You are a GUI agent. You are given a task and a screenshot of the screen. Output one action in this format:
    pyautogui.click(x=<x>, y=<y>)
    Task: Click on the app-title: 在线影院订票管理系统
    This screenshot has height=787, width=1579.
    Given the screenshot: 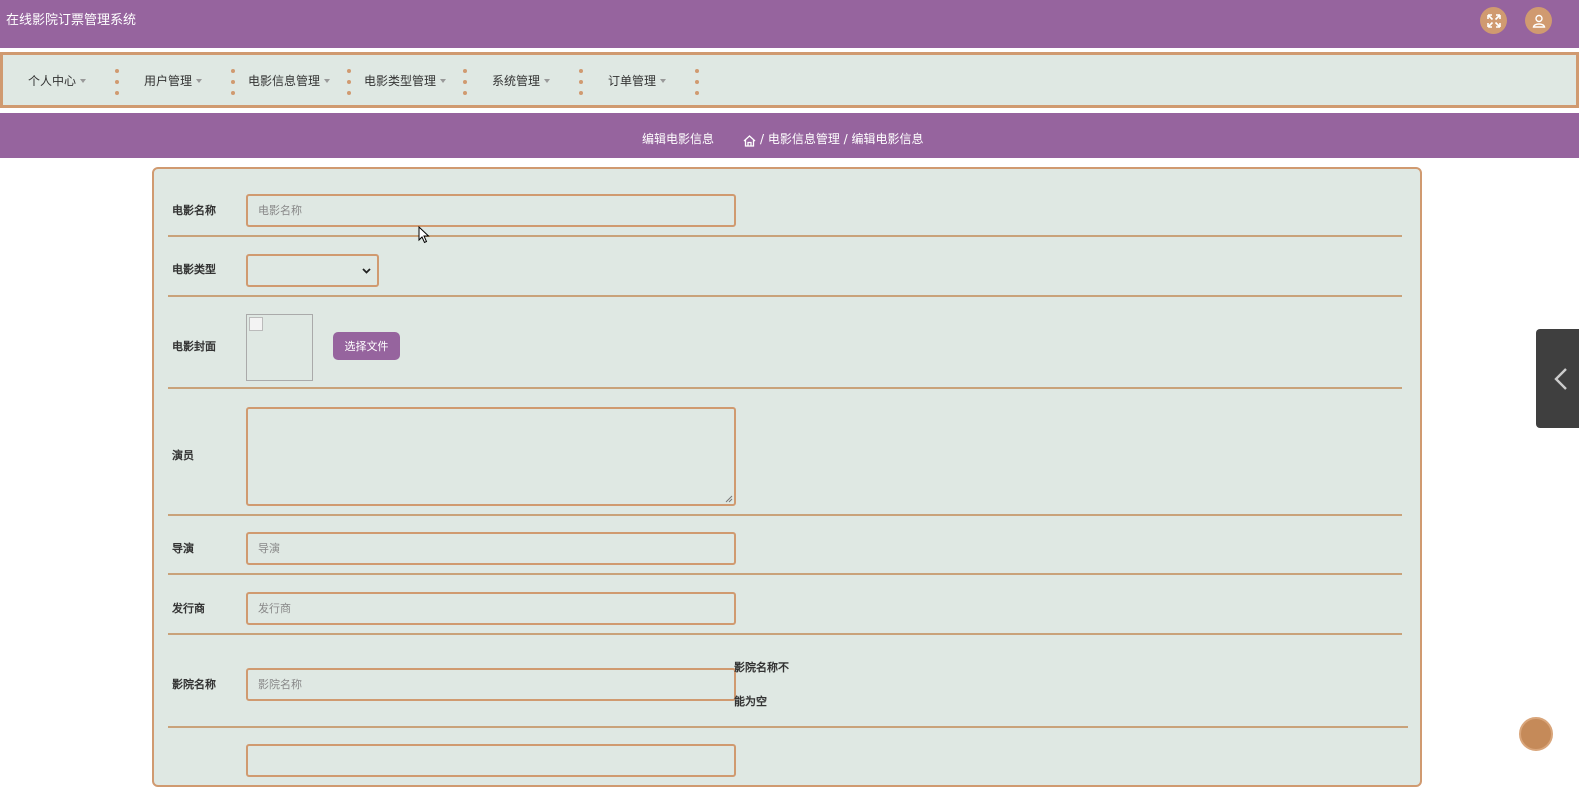 What is the action you would take?
    pyautogui.click(x=71, y=20)
    